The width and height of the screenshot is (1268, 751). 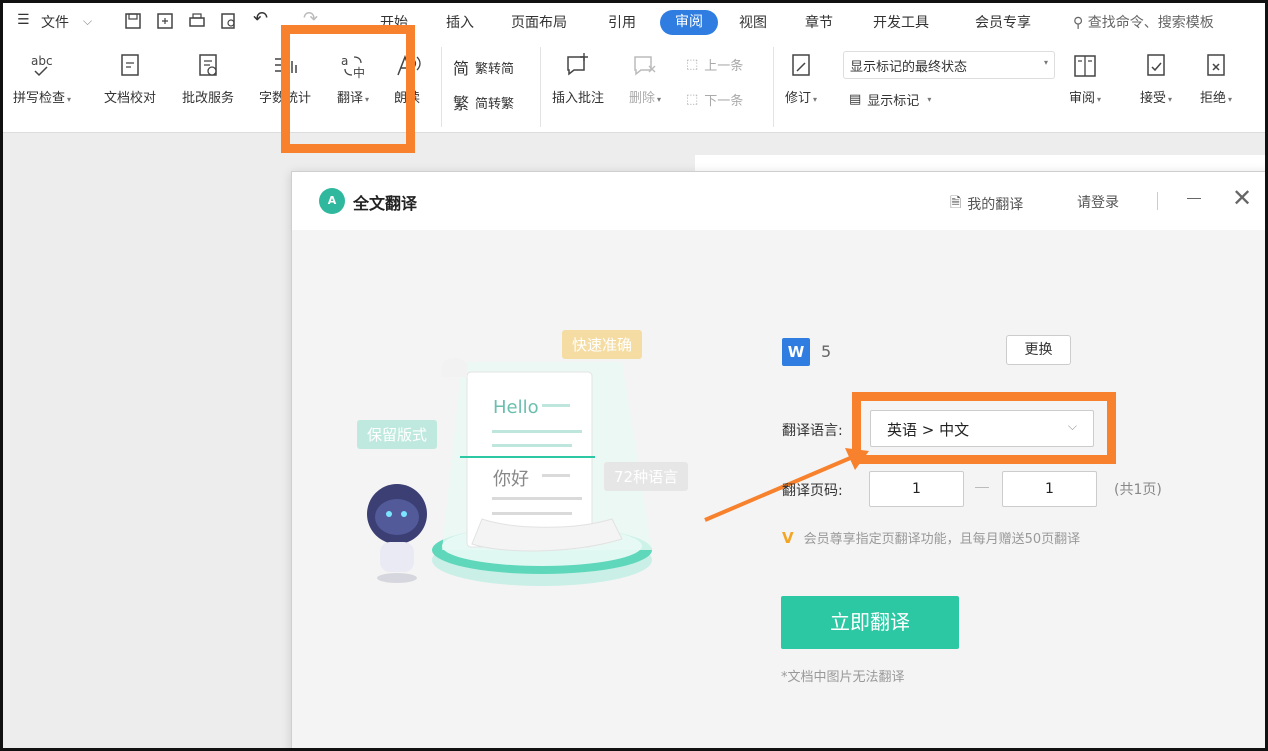 What do you see at coordinates (1078, 23) in the screenshot?
I see `search-icon: ⚲` at bounding box center [1078, 23].